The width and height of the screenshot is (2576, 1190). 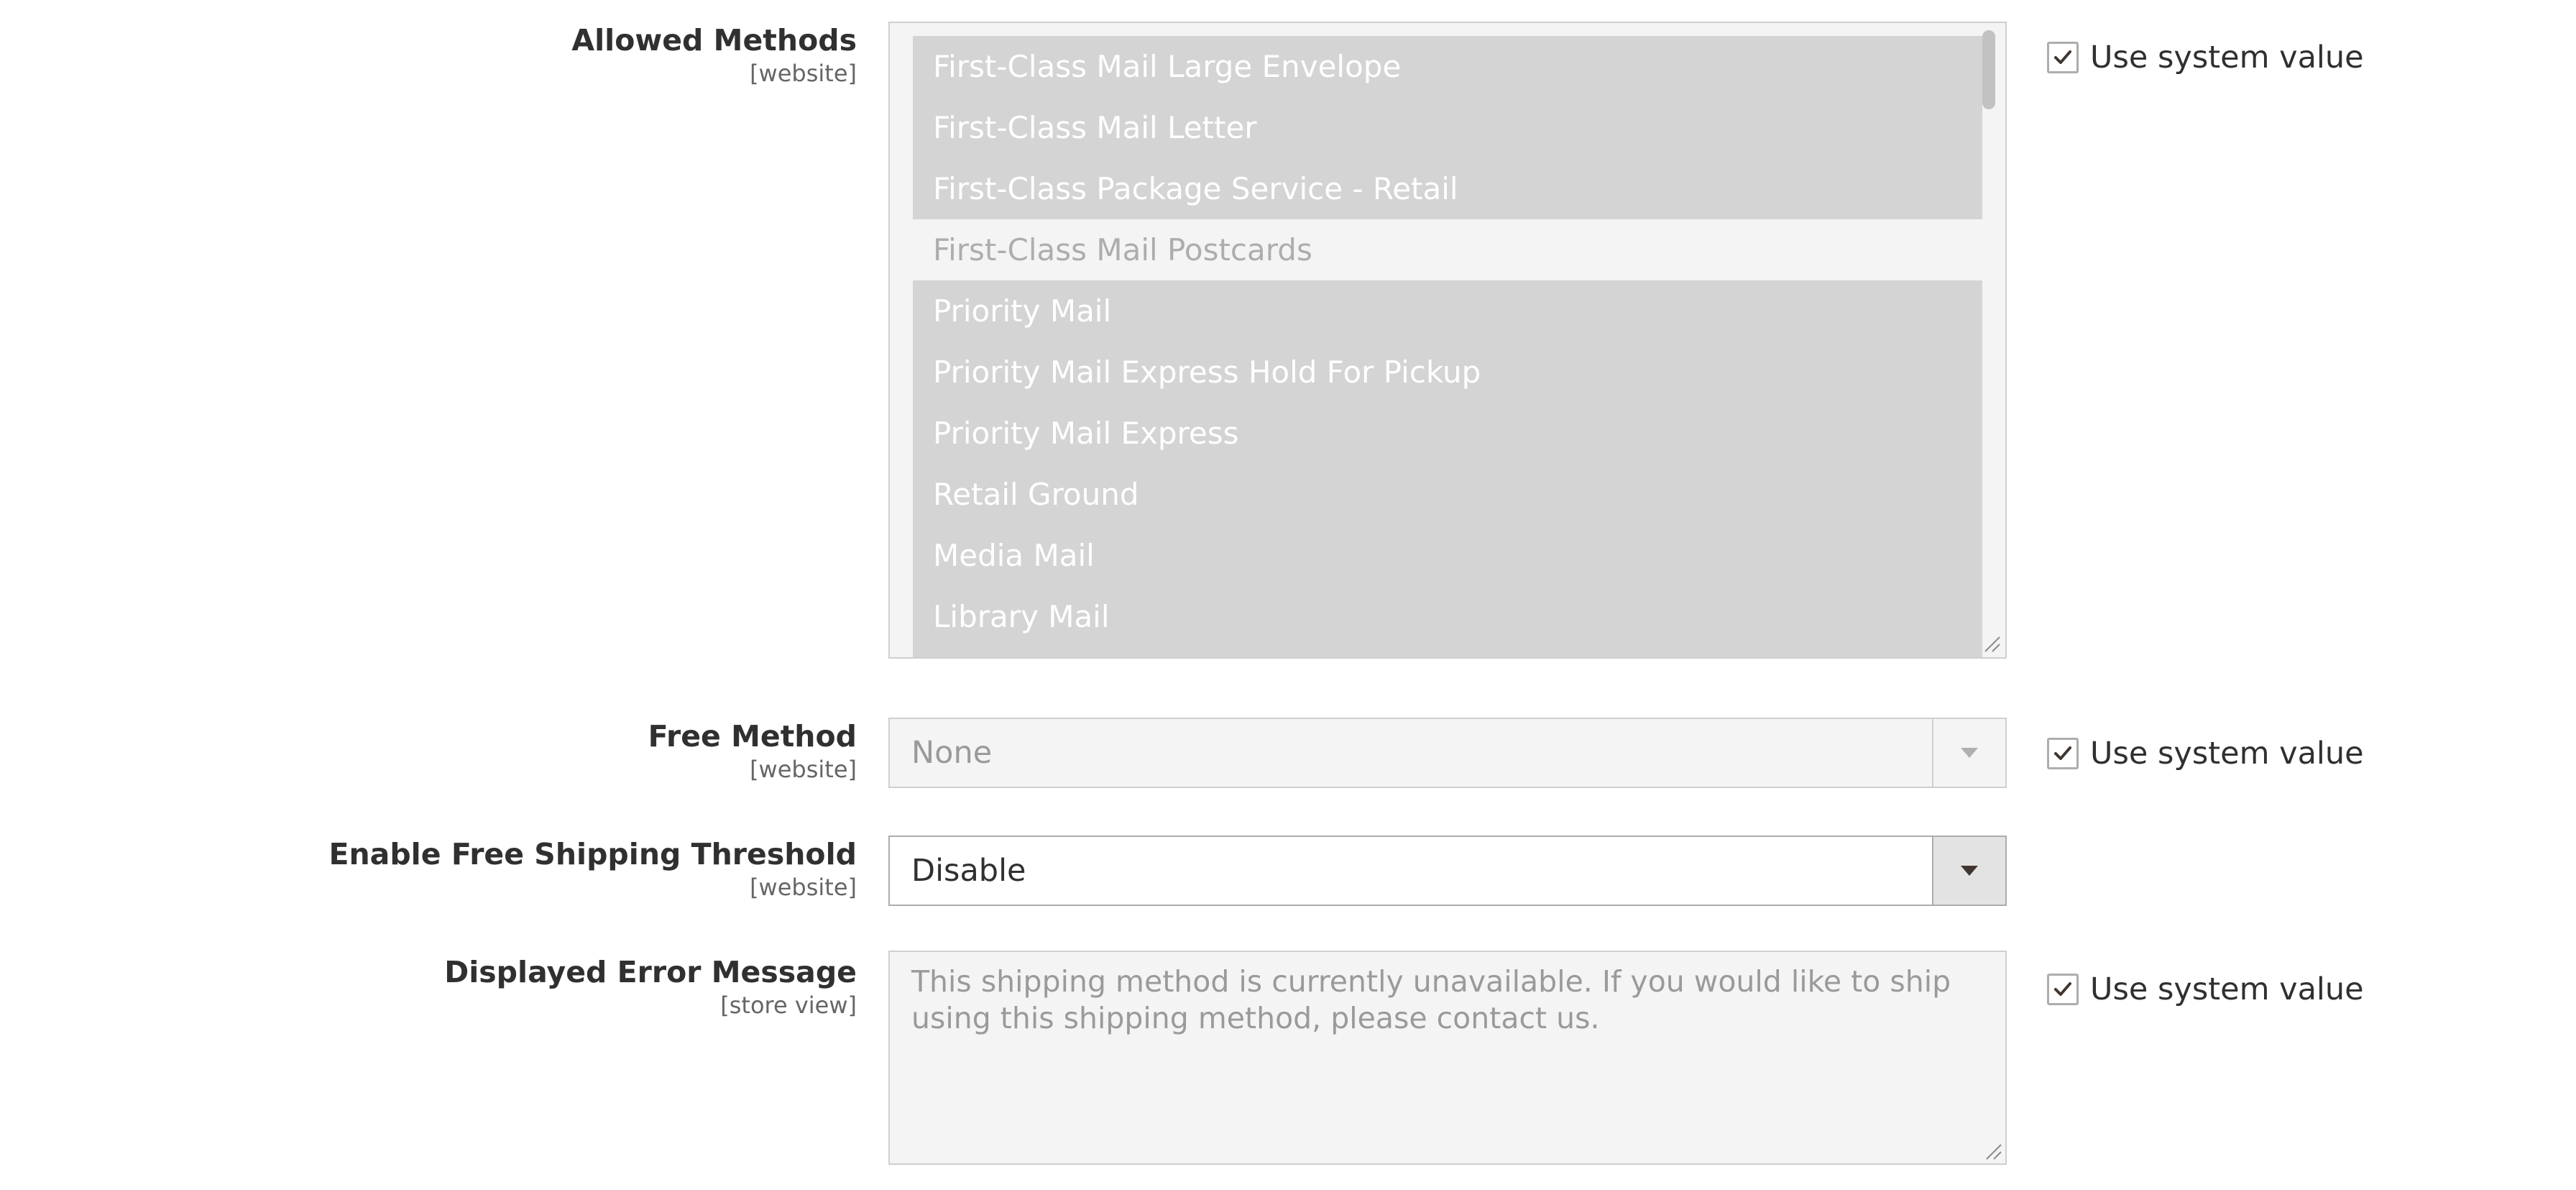 I want to click on free-method-use-system-checkbox, so click(x=2063, y=753).